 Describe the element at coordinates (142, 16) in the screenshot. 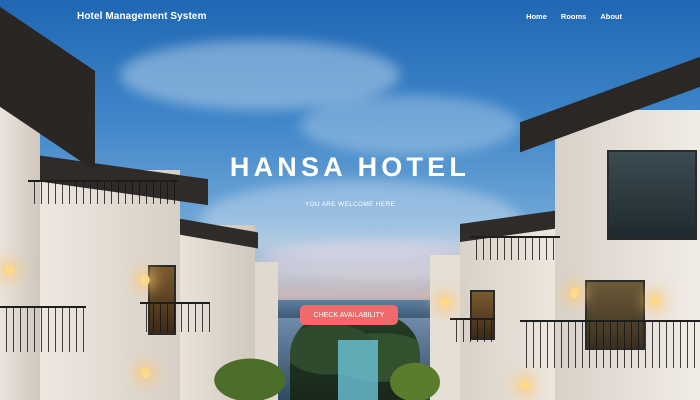

I see `brand-logo: Hotel Management System` at that location.